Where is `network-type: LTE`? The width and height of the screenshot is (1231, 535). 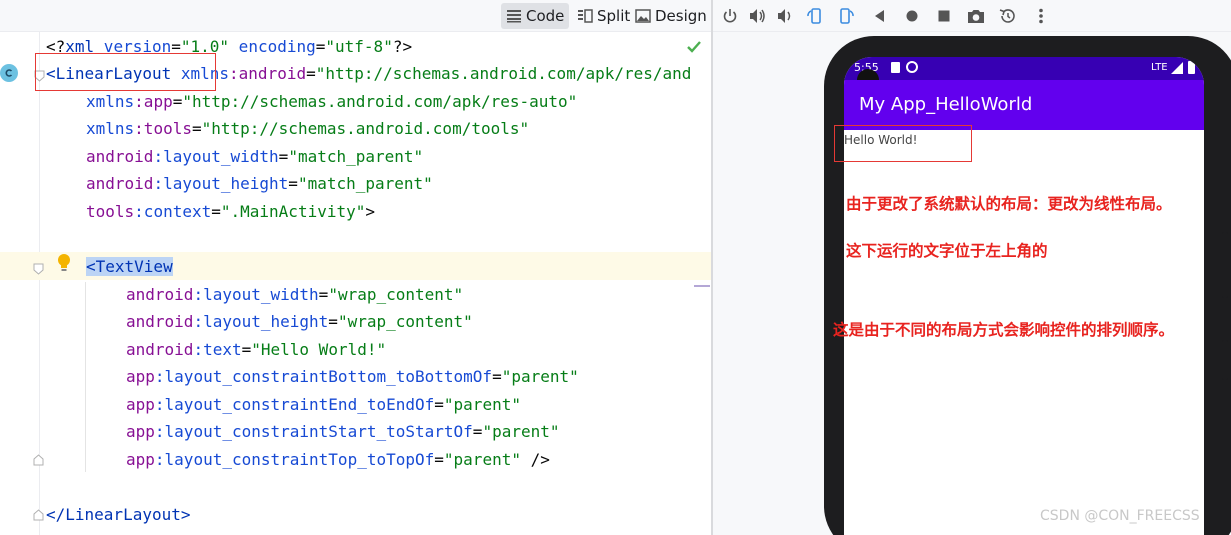 network-type: LTE is located at coordinates (1159, 67).